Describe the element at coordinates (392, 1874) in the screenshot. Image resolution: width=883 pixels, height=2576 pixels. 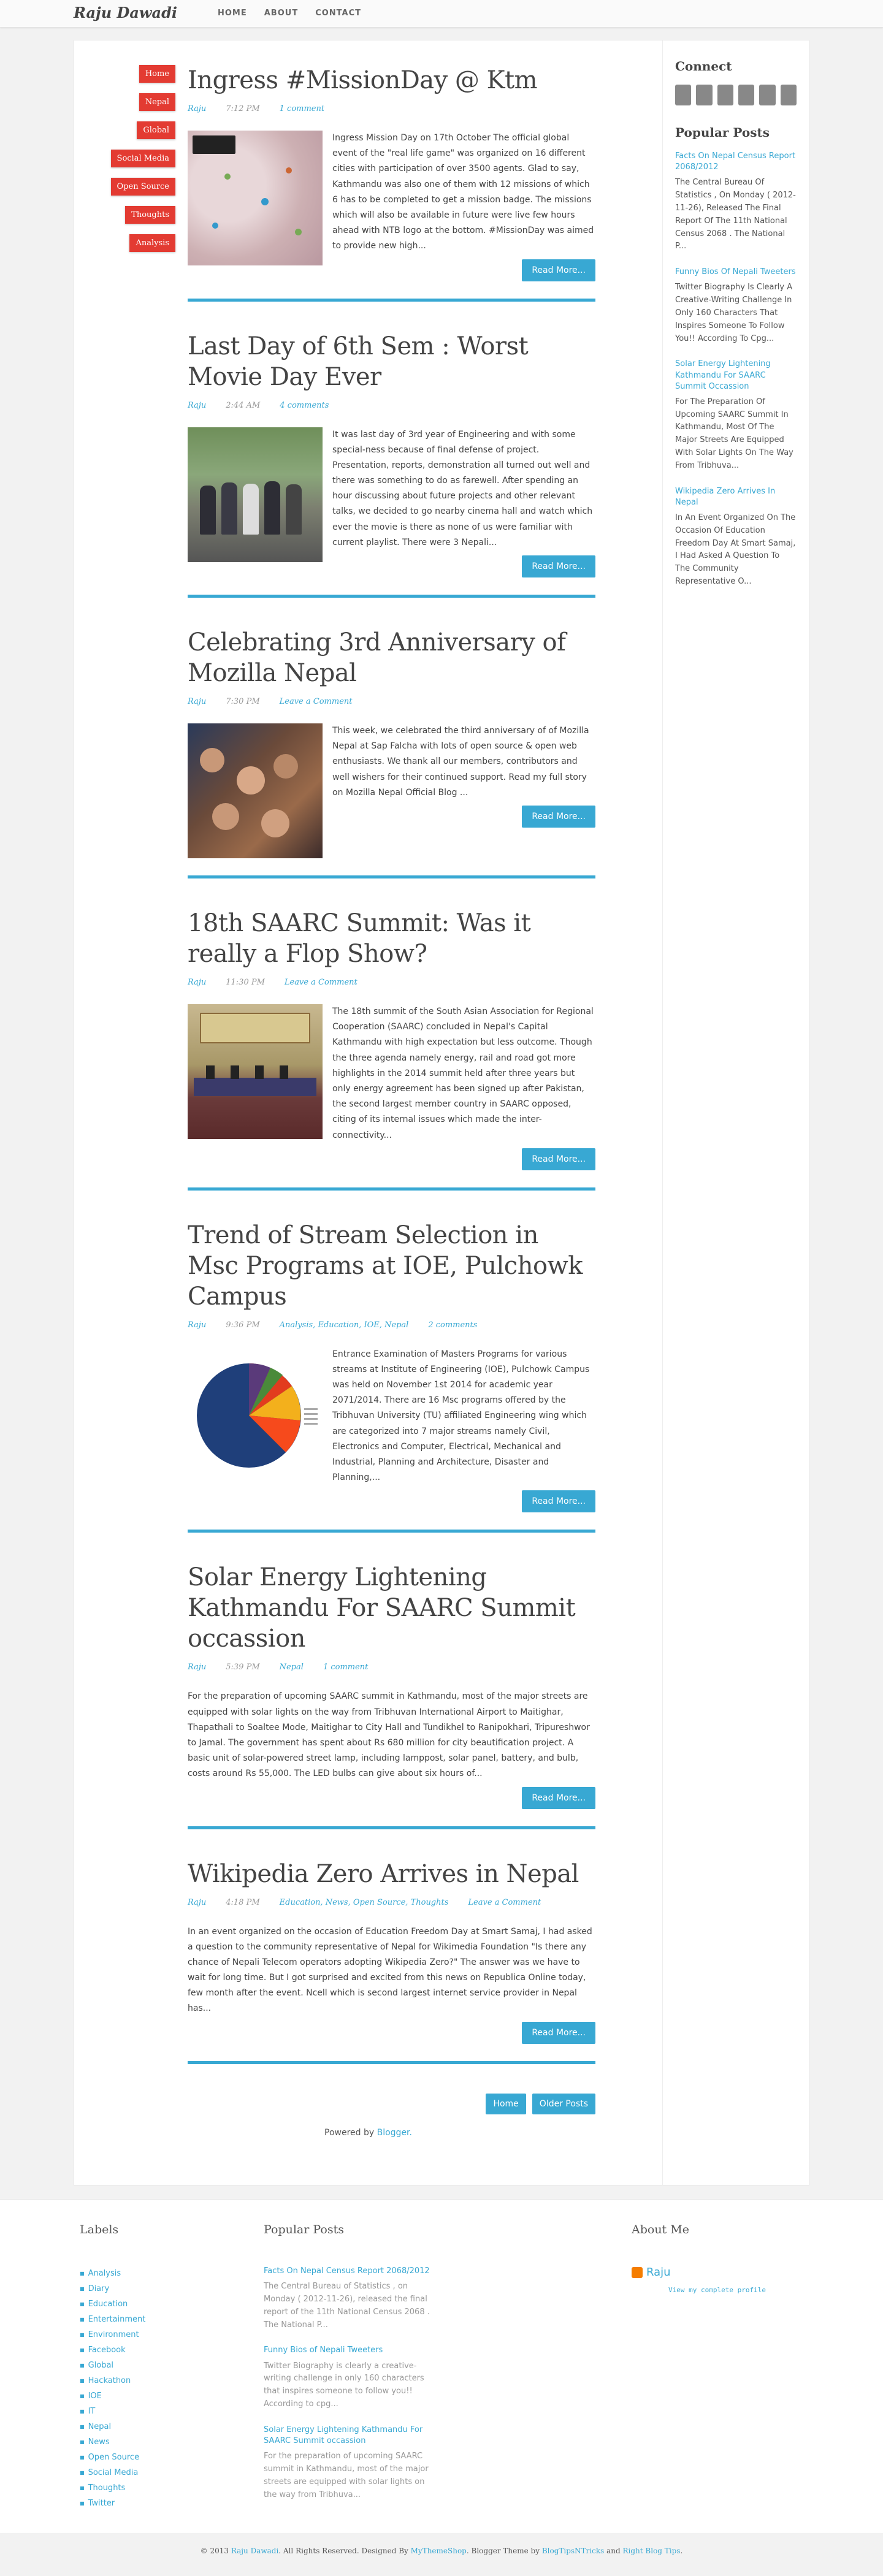
I see `post-title: Wikipedia Zero Arrives in Nepal` at that location.